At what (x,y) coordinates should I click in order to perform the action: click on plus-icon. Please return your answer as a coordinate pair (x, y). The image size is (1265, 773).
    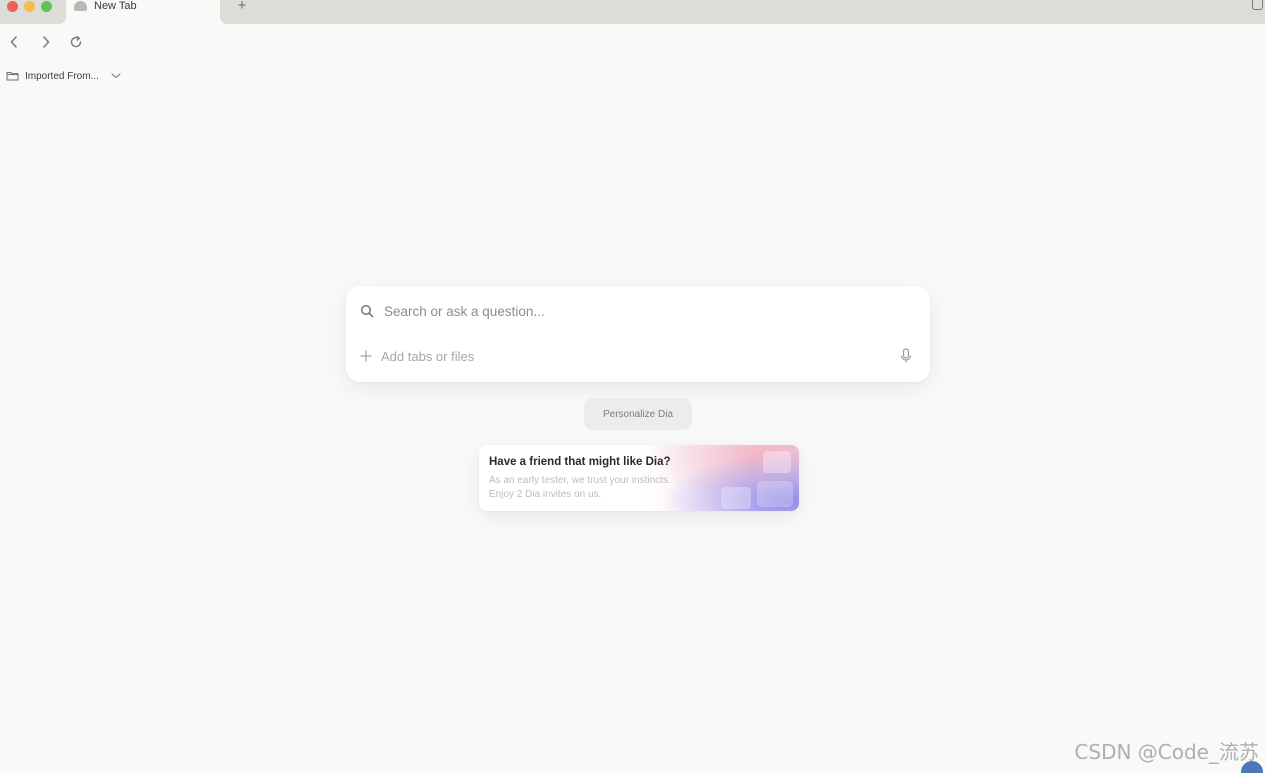
    Looking at the image, I should click on (366, 356).